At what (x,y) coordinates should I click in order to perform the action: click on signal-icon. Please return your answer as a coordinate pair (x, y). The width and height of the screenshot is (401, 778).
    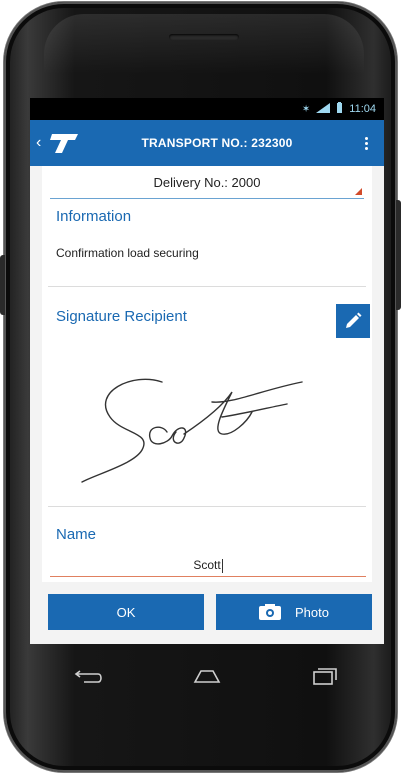
    Looking at the image, I should click on (323, 109).